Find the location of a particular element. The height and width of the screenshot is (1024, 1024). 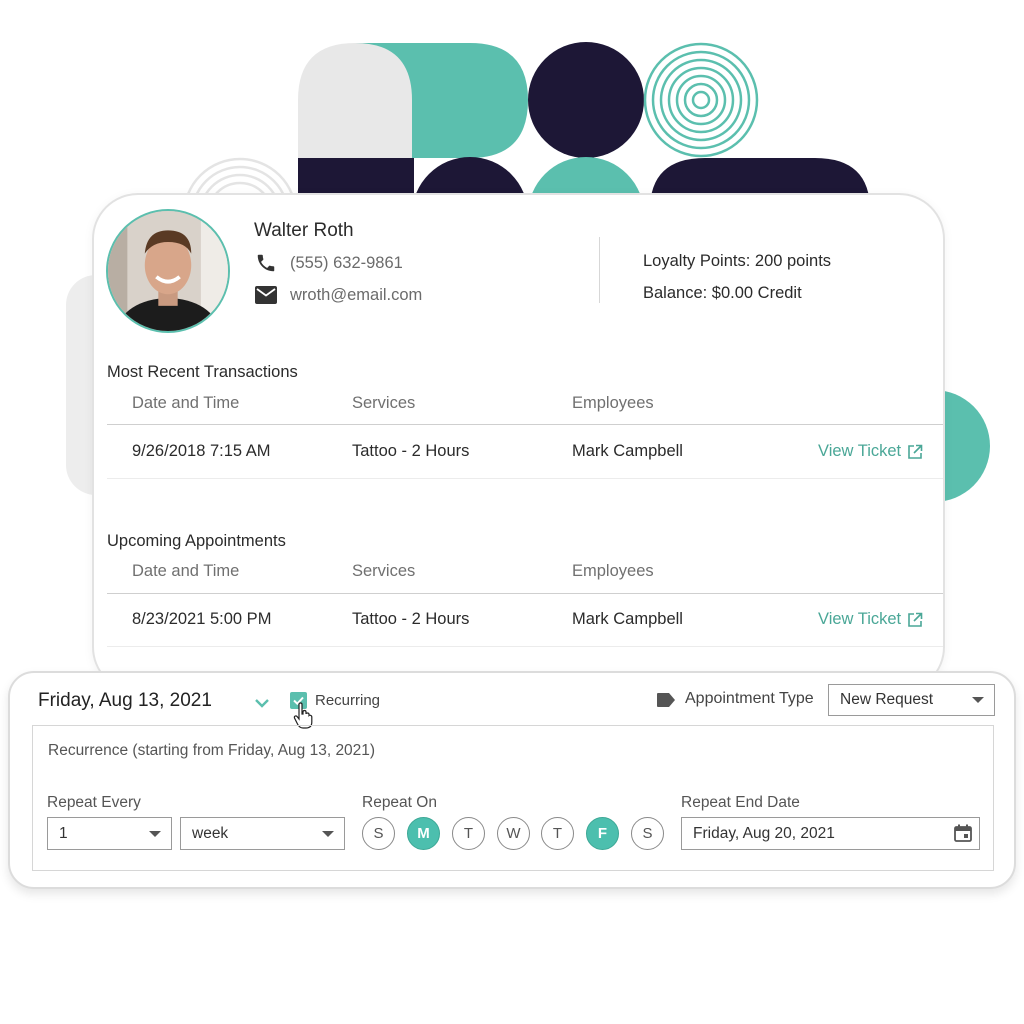

appointment-type-value: New Request is located at coordinates (887, 699).